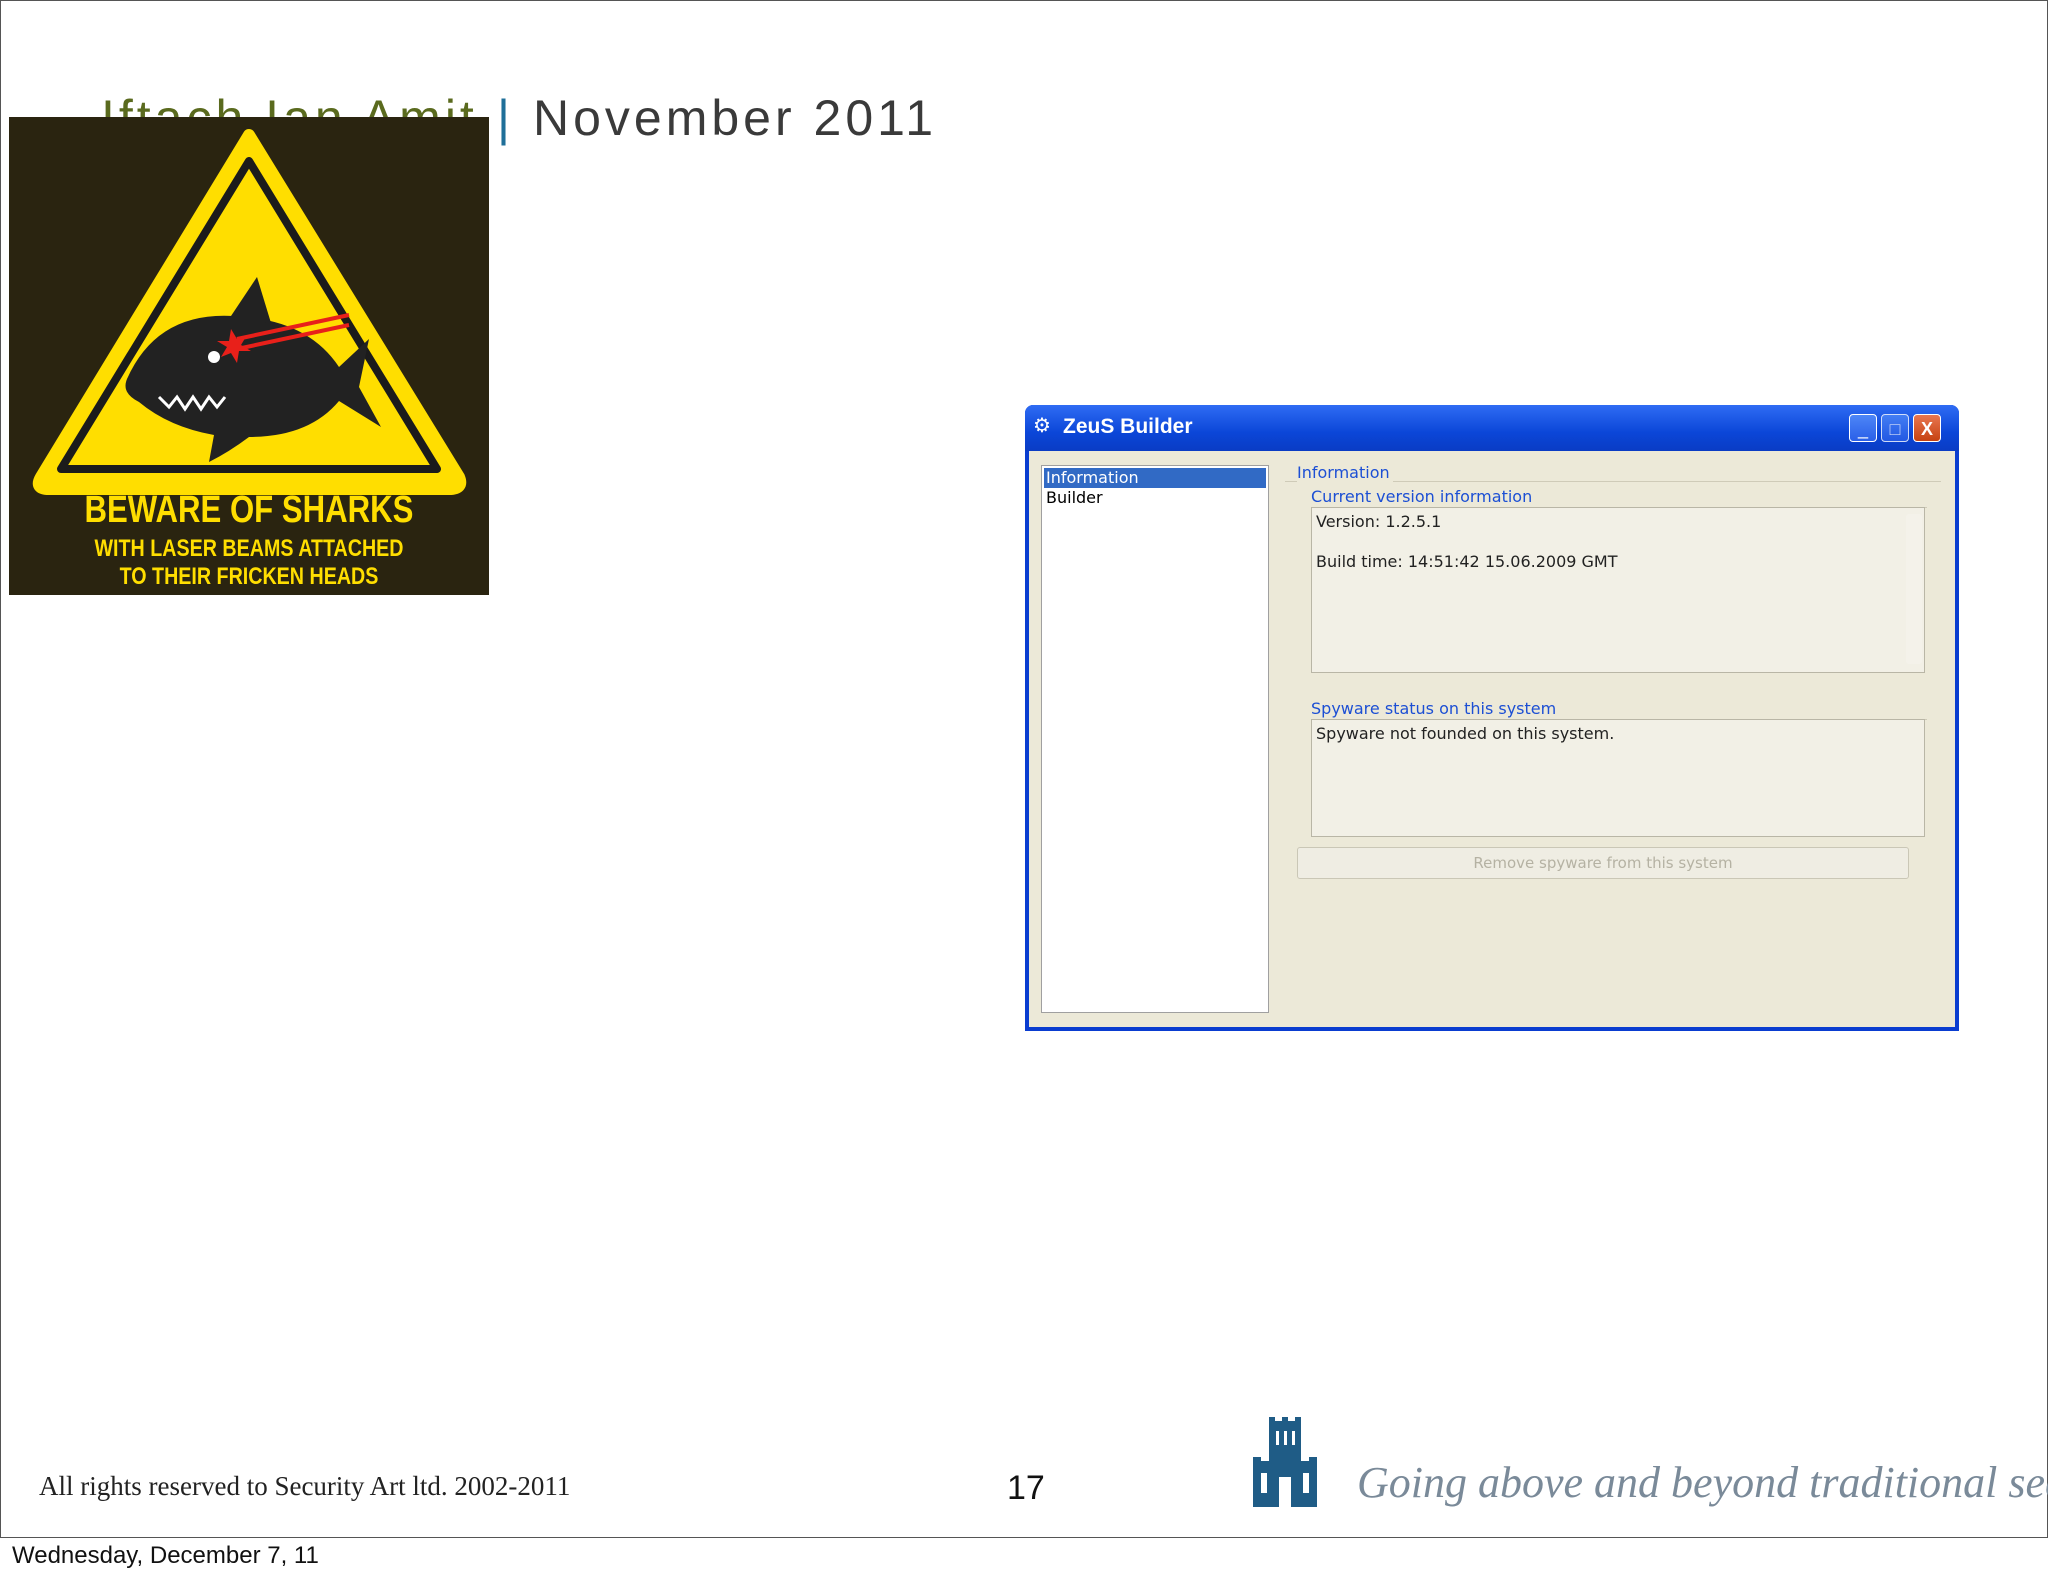 The image size is (2048, 1576). Describe the element at coordinates (1155, 498) in the screenshot. I see `nav-item-builder: Builder` at that location.